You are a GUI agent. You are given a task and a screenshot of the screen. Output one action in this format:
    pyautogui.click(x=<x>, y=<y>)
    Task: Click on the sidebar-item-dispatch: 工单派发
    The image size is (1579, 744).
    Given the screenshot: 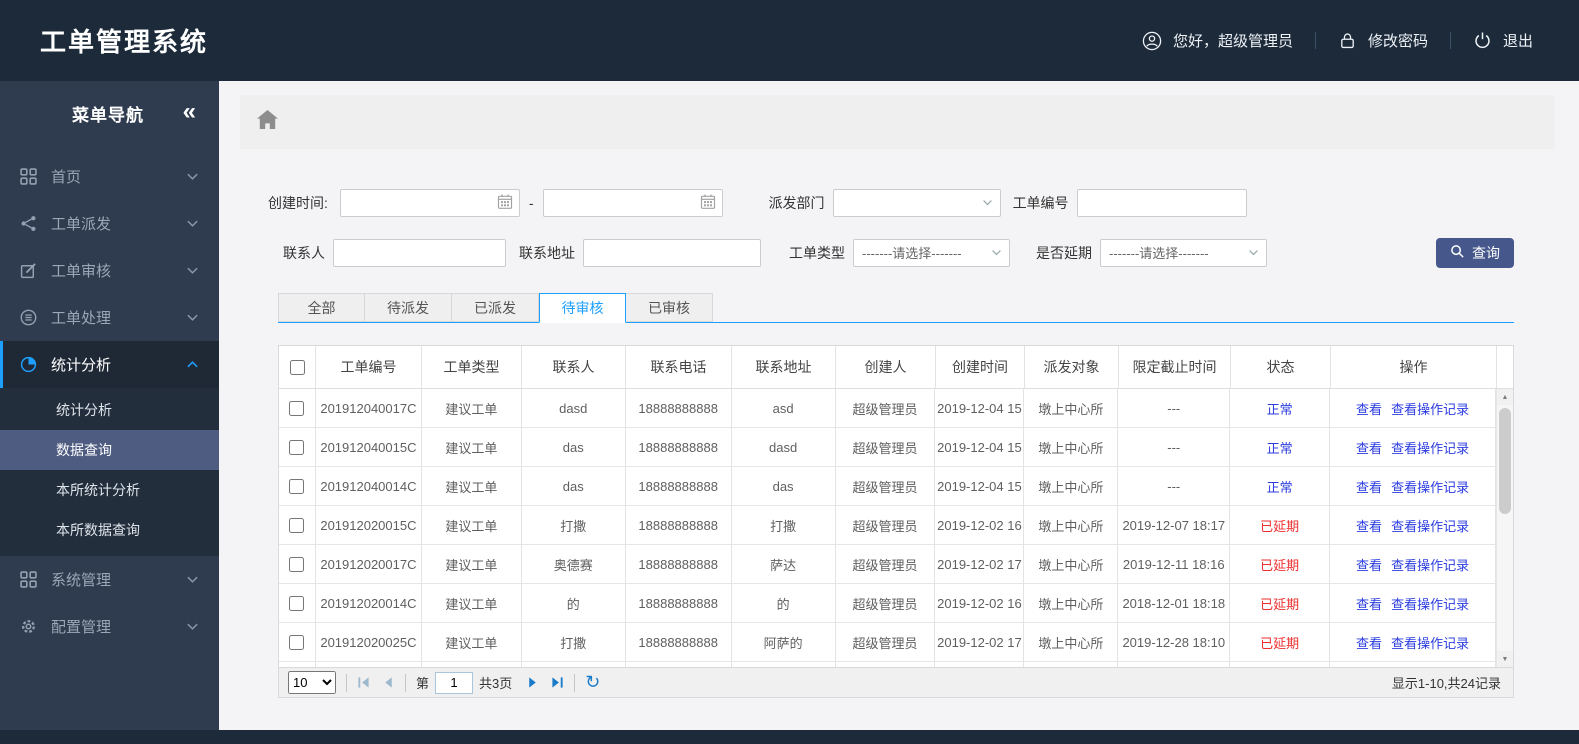 What is the action you would take?
    pyautogui.click(x=109, y=223)
    